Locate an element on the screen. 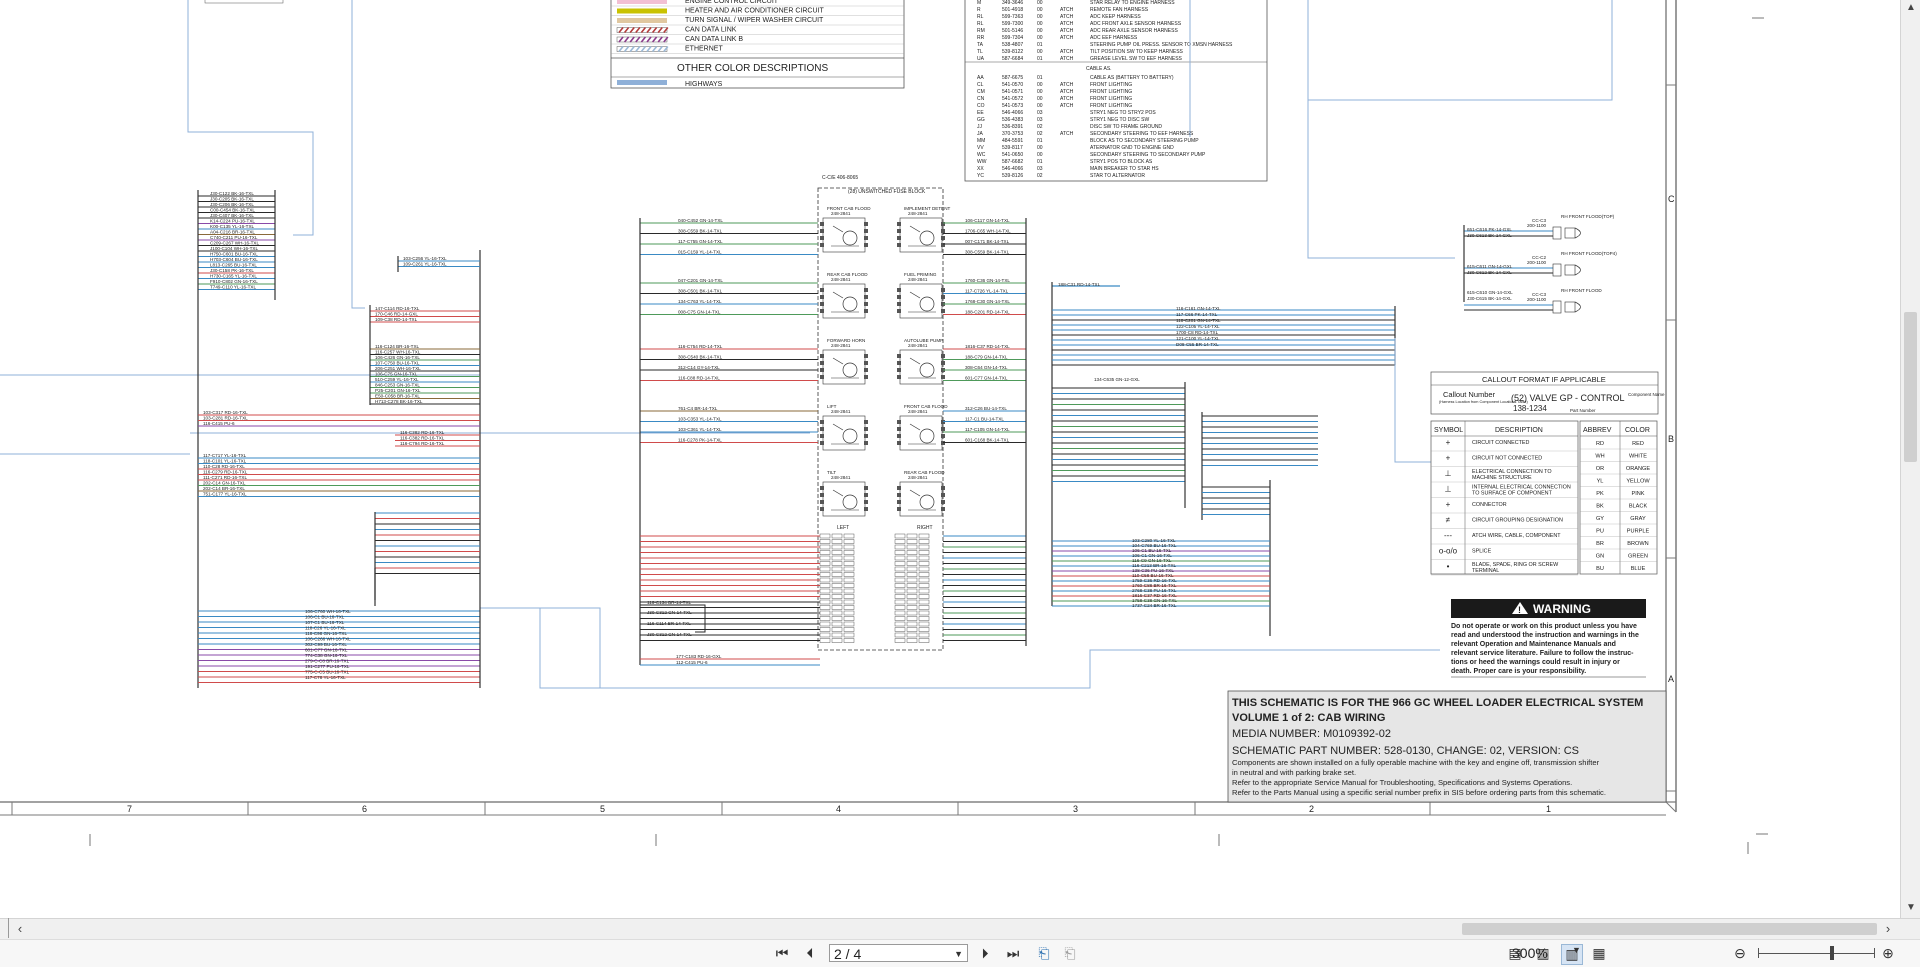  wire-label: H750-C601 BU-16-TXL is located at coordinates (234, 254).